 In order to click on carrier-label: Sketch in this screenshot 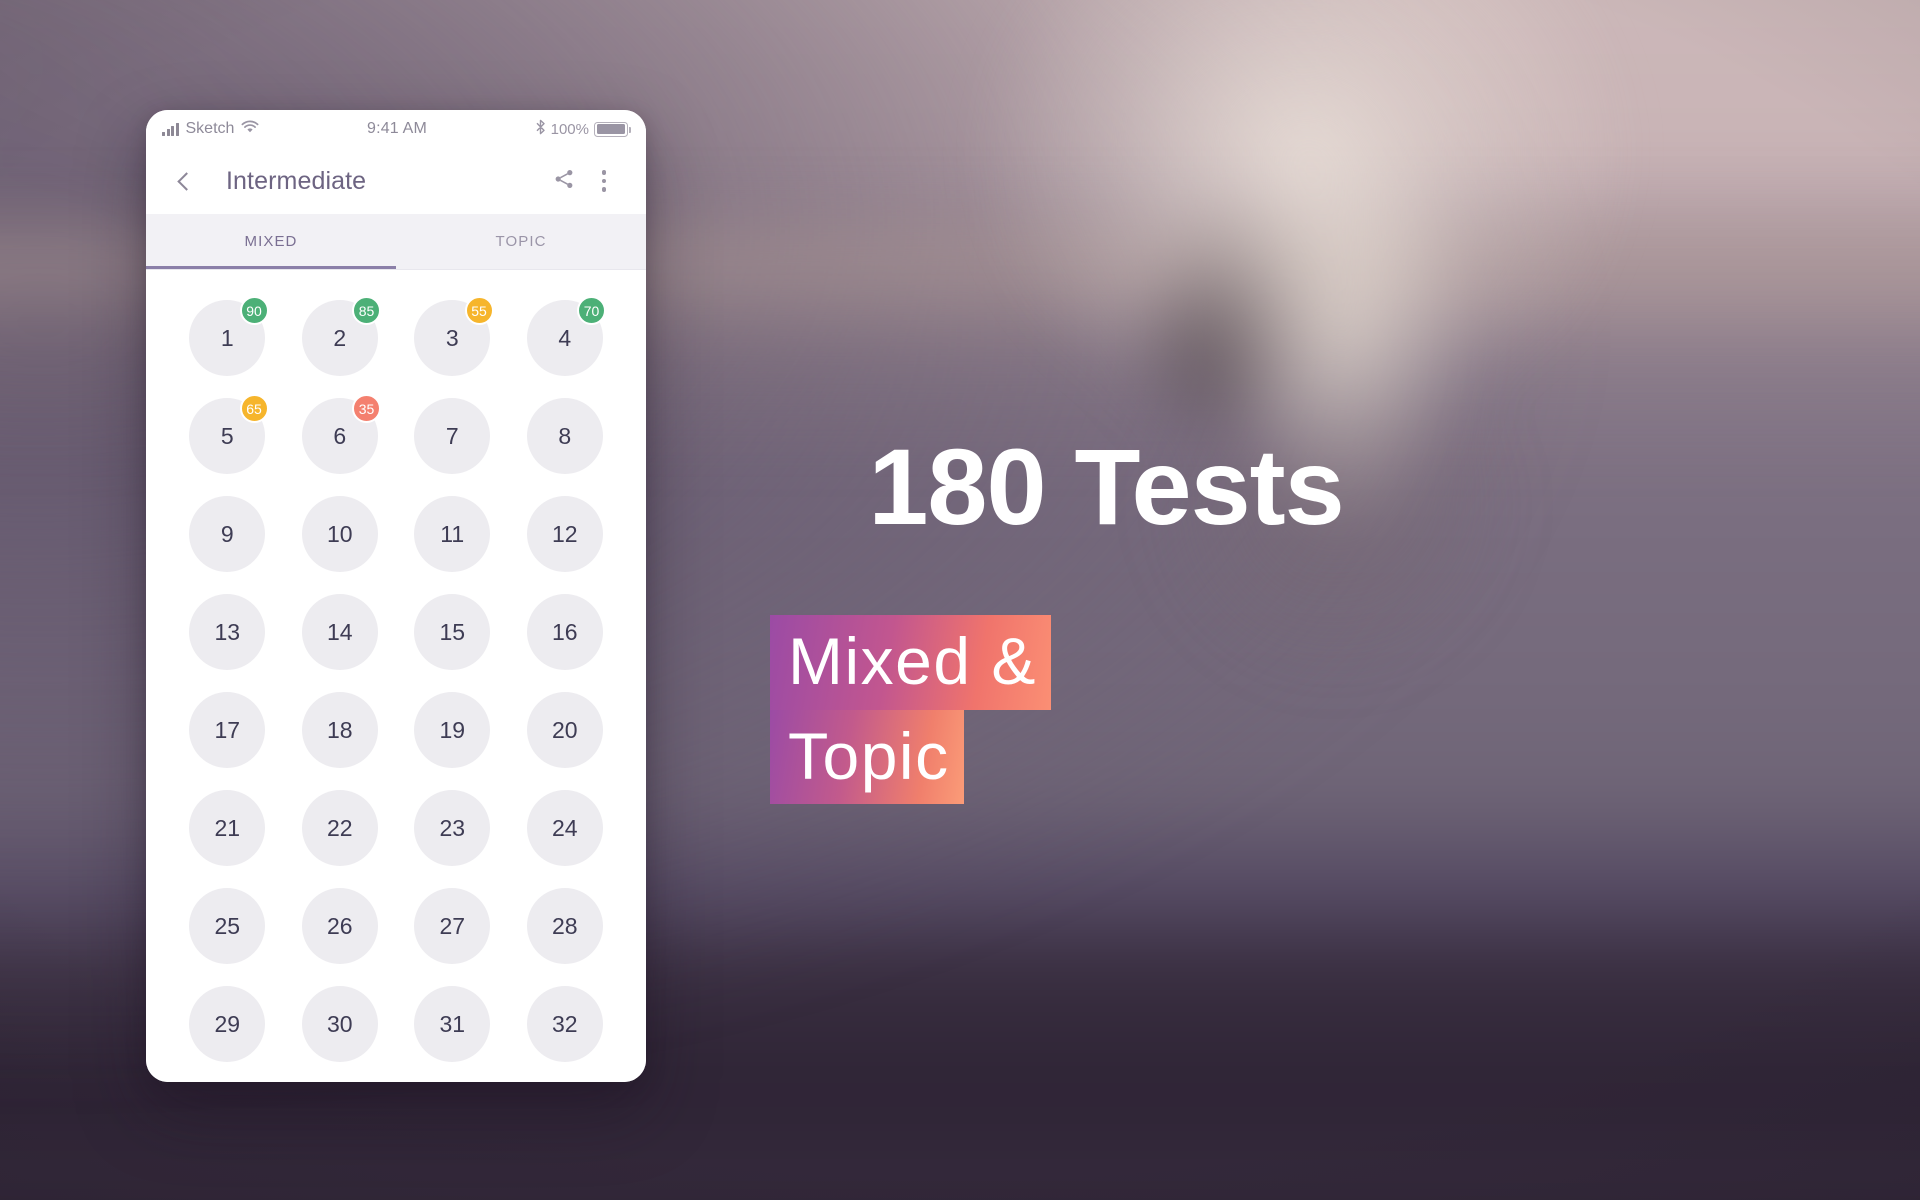, I will do `click(210, 128)`.